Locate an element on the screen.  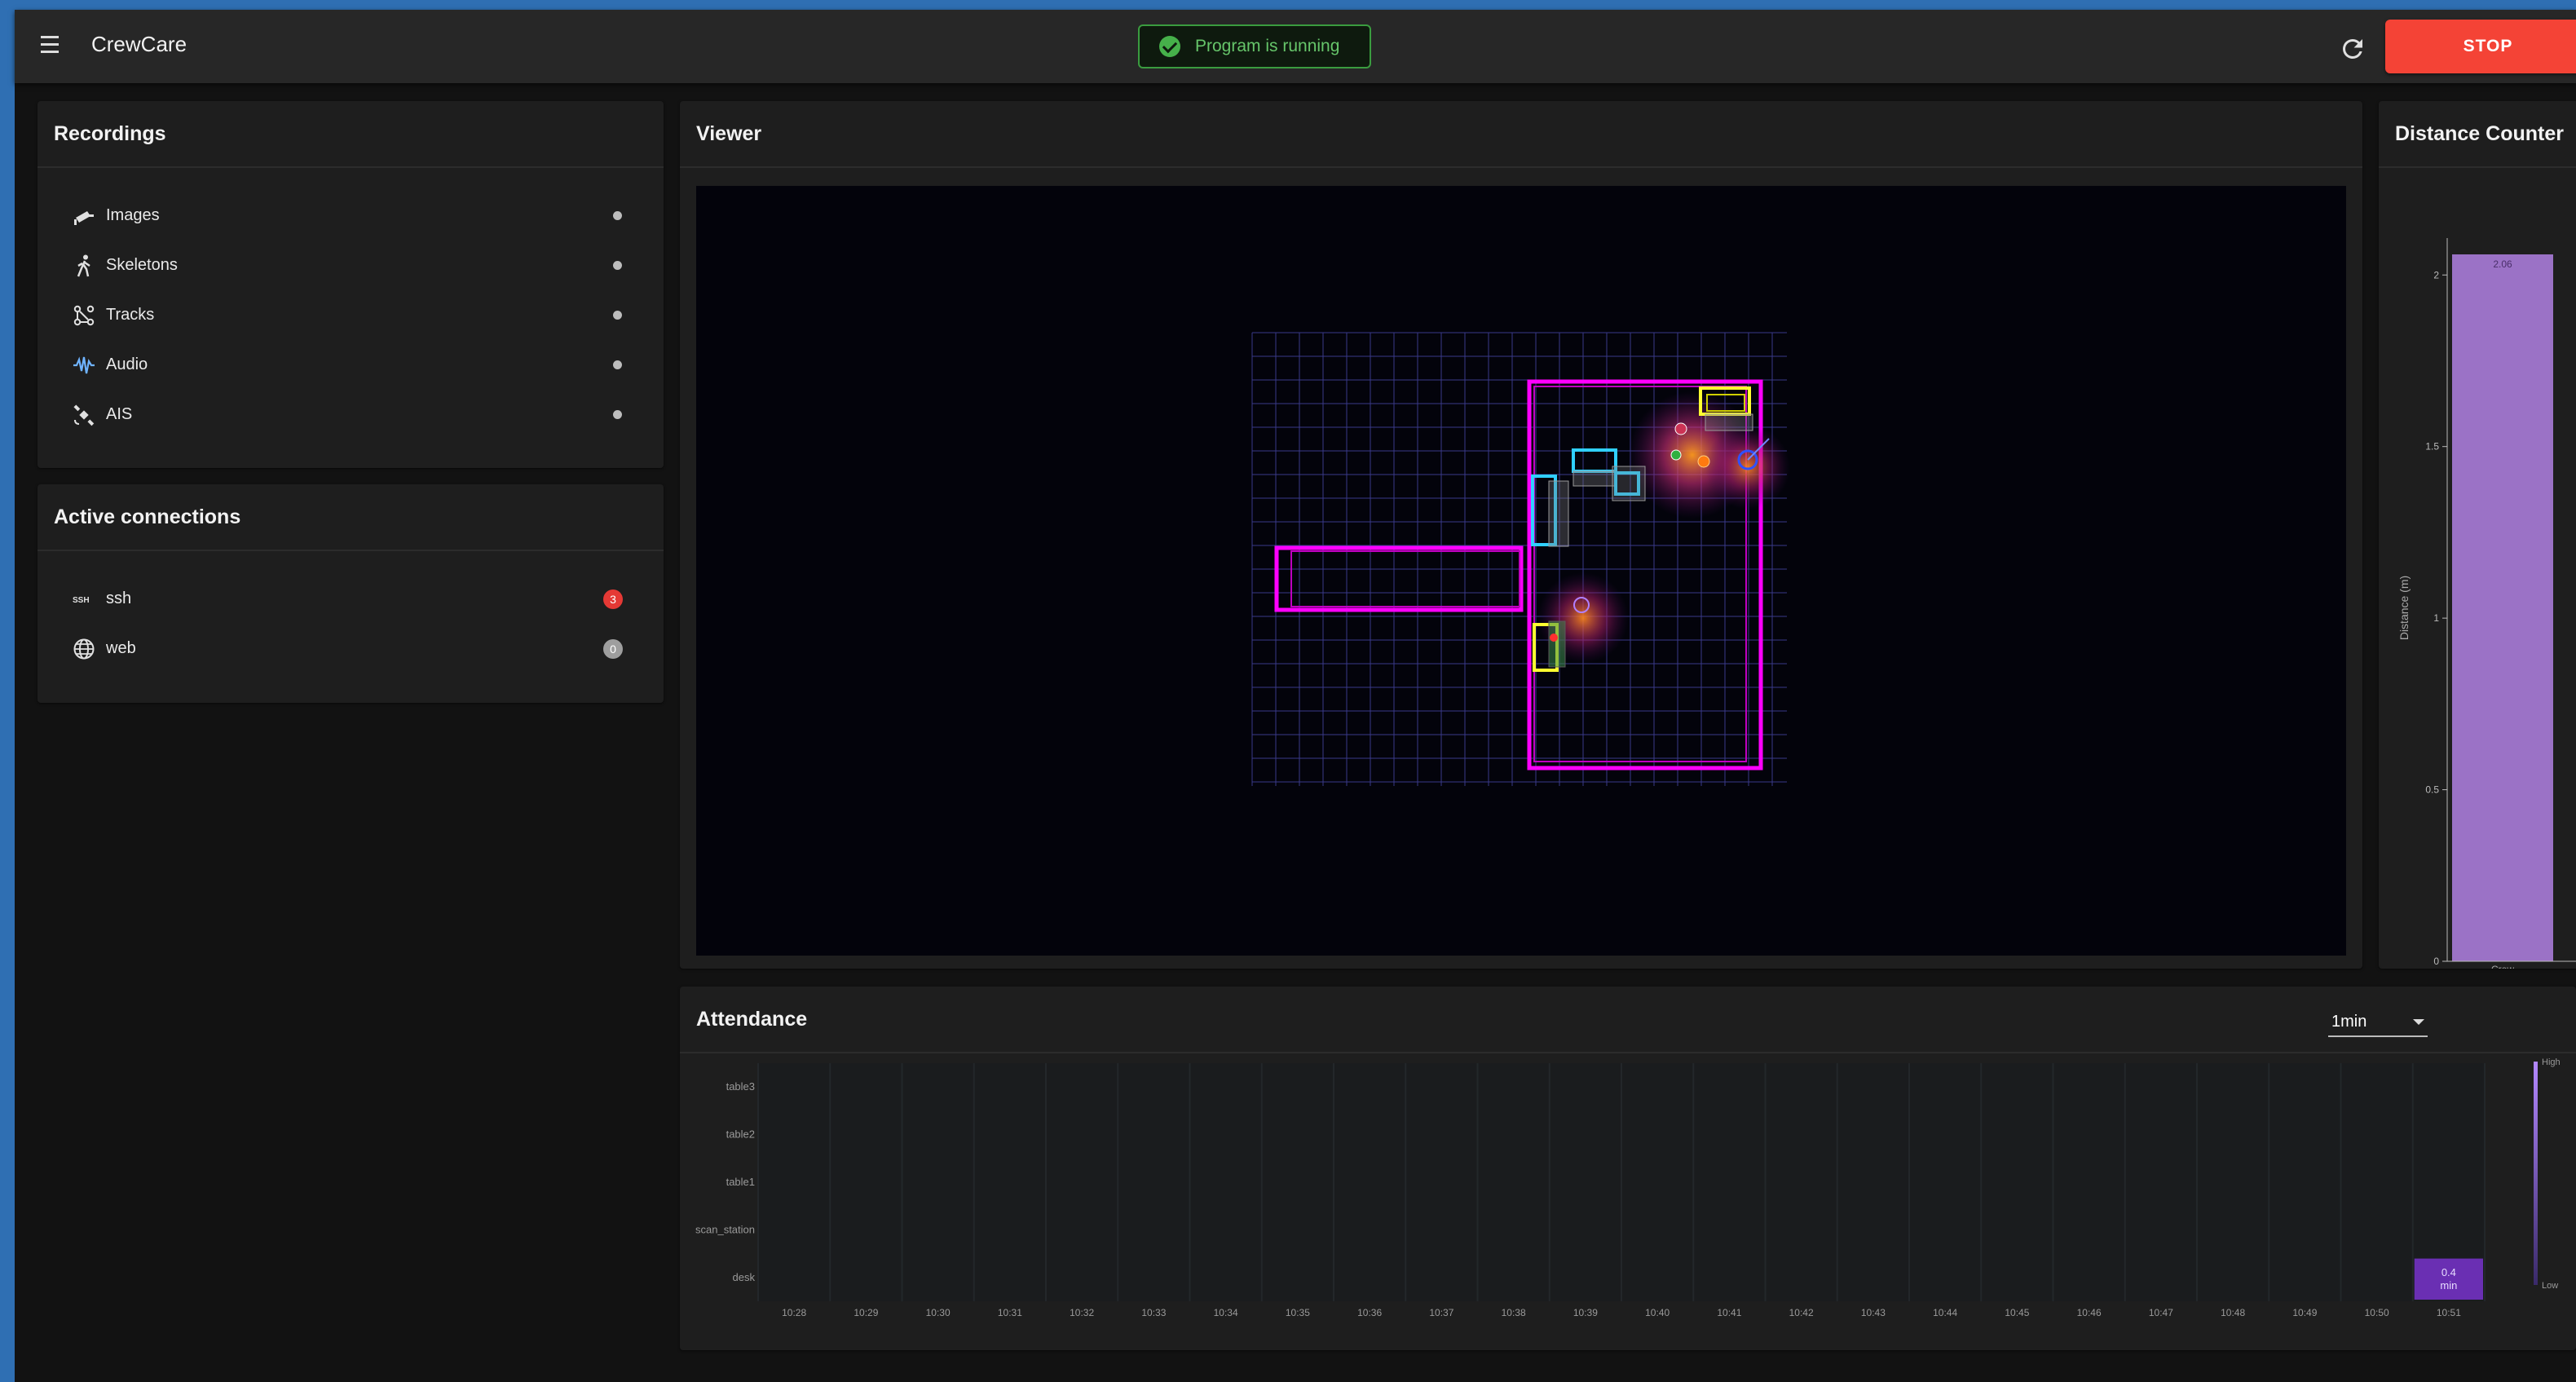
attendance-title: Attendance is located at coordinates (1628, 1020).